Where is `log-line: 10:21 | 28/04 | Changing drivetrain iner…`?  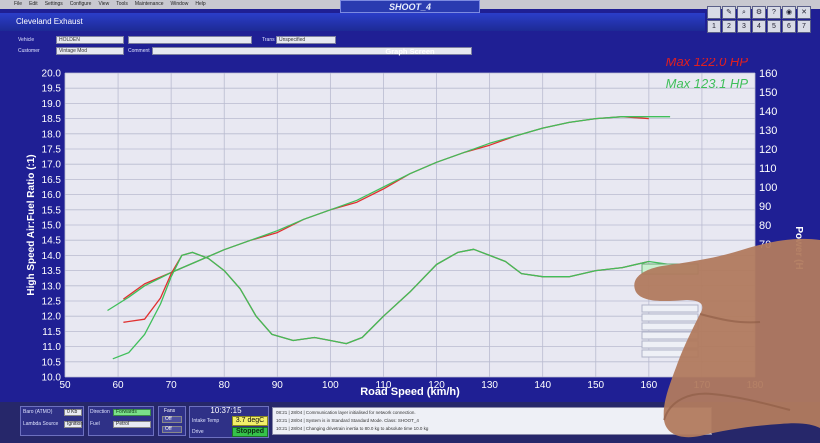 log-line: 10:21 | 28/04 | Changing drivetrain iner… is located at coordinates (352, 428).